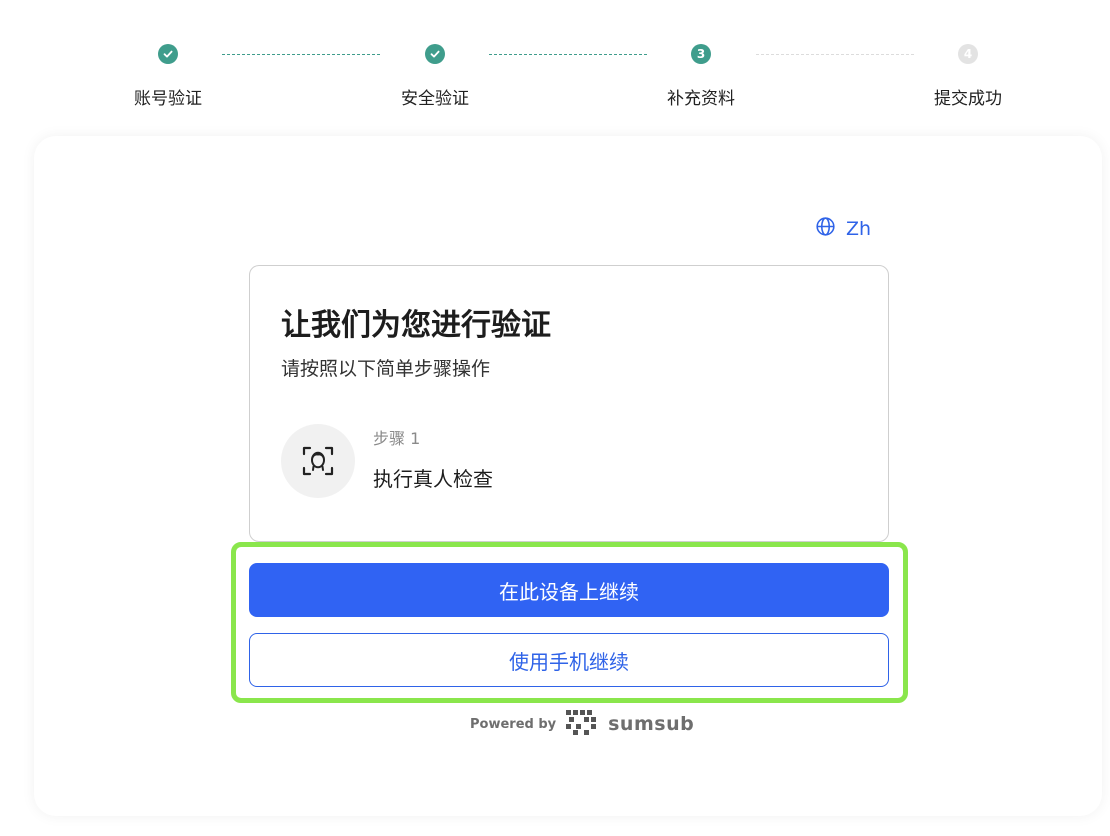 The height and width of the screenshot is (836, 1110). Describe the element at coordinates (569, 660) in the screenshot. I see `continue-with-phone-button: 使用手机继续` at that location.